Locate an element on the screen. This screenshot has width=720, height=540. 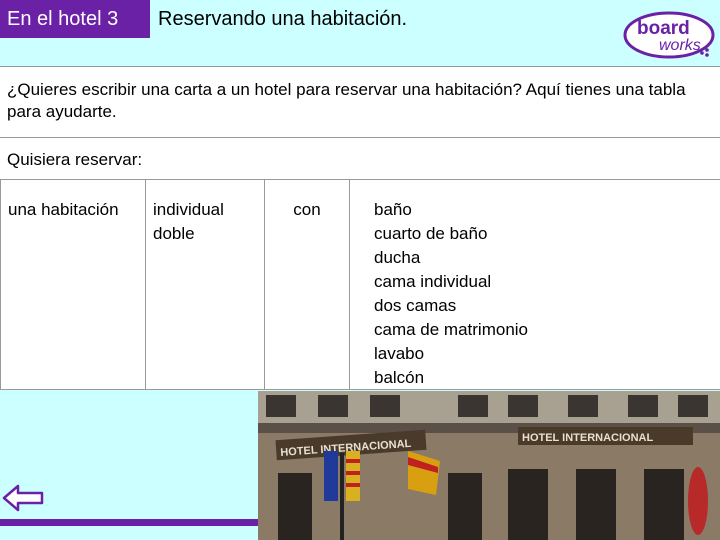
table-cell: dos camas is located at coordinates (415, 305).